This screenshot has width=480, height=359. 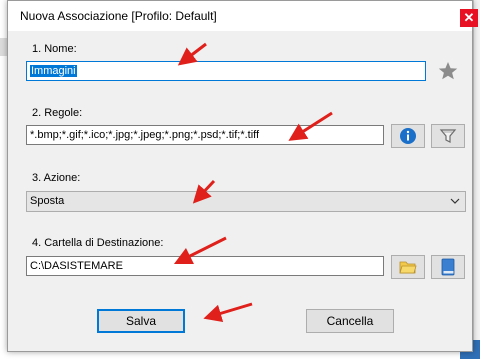 I want to click on annotation-arrow-action, so click(x=204, y=191).